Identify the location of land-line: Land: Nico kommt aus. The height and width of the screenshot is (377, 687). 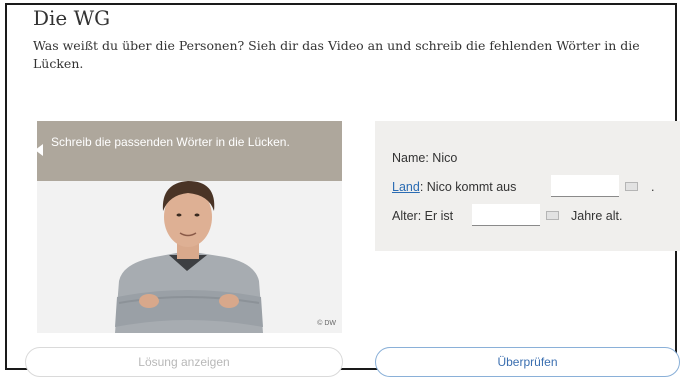
(454, 187).